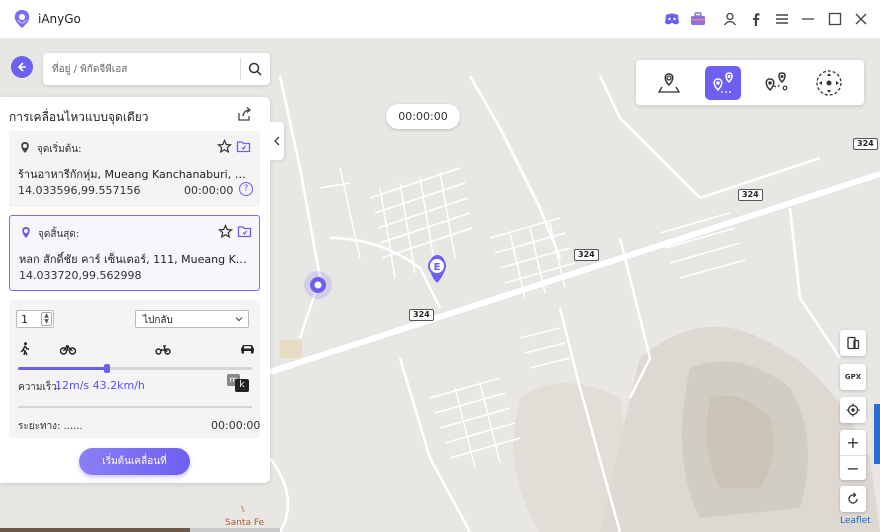 This screenshot has height=532, width=880. I want to click on refresh-icon, so click(853, 498).